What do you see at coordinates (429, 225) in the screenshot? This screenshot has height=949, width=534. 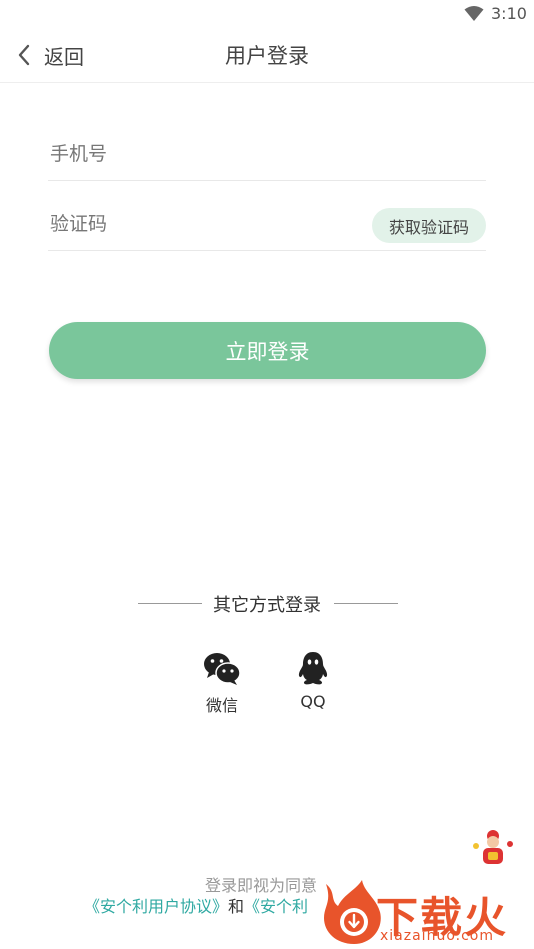 I see `get-code-button: 获取验证码` at bounding box center [429, 225].